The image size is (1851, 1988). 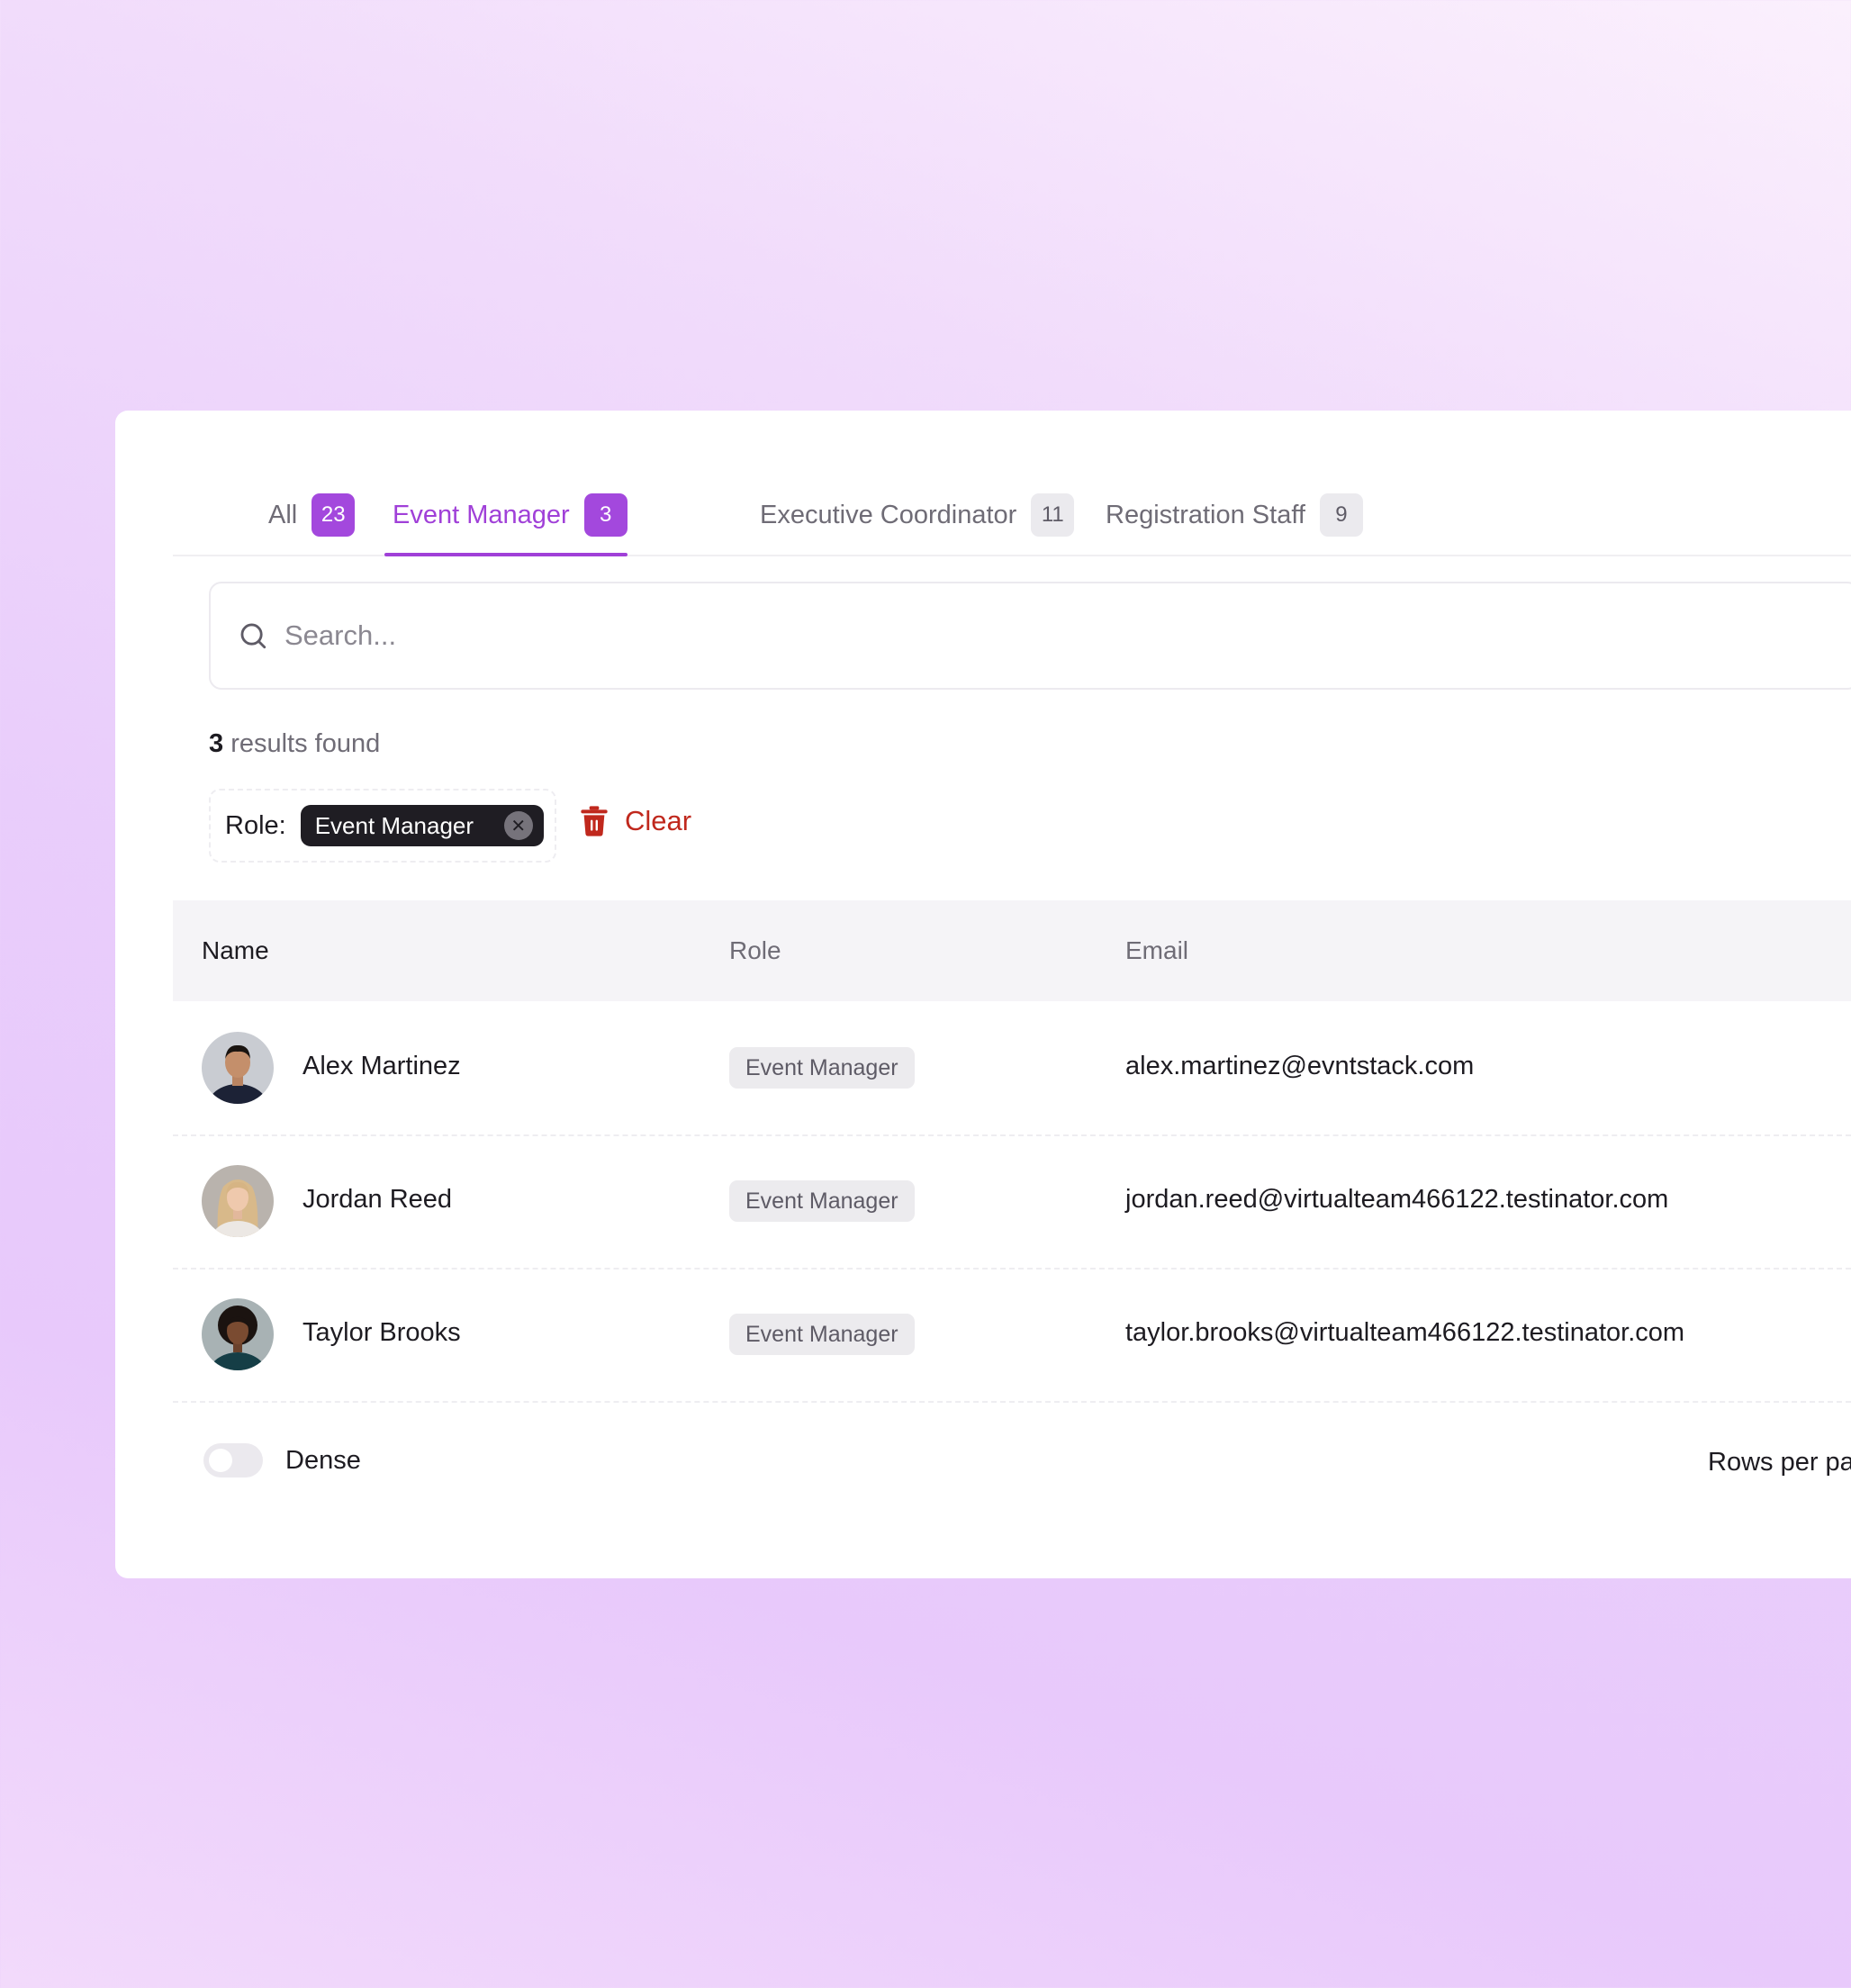 What do you see at coordinates (381, 1066) in the screenshot?
I see `user-name: Alex Martinez` at bounding box center [381, 1066].